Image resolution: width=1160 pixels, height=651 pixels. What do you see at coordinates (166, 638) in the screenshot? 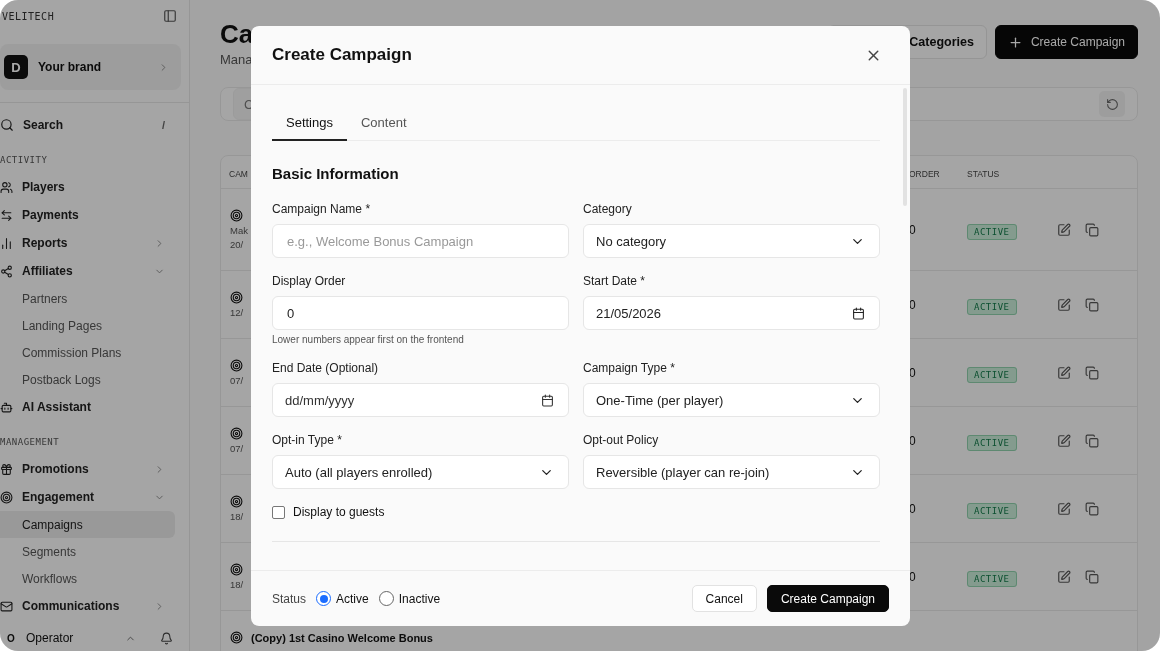
I see `bell-icon` at bounding box center [166, 638].